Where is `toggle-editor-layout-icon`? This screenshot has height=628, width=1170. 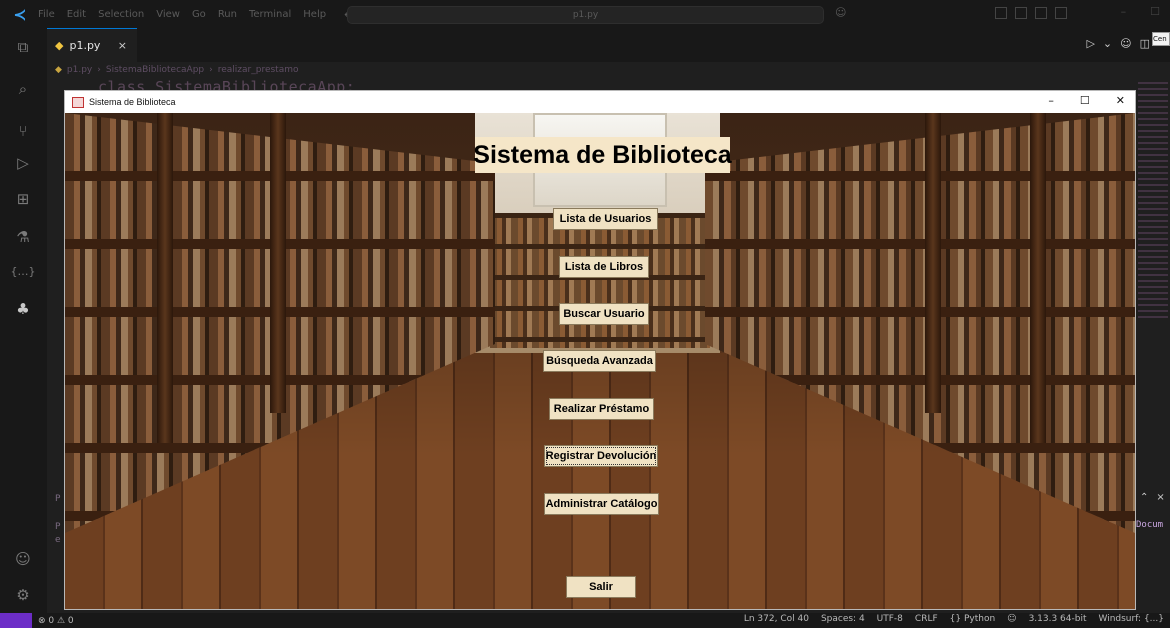 toggle-editor-layout-icon is located at coordinates (1021, 13).